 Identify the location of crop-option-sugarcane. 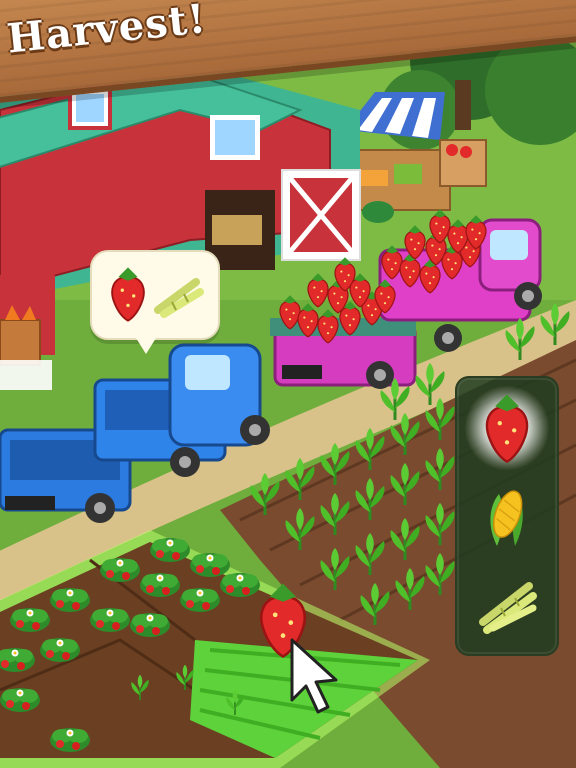
(507, 604).